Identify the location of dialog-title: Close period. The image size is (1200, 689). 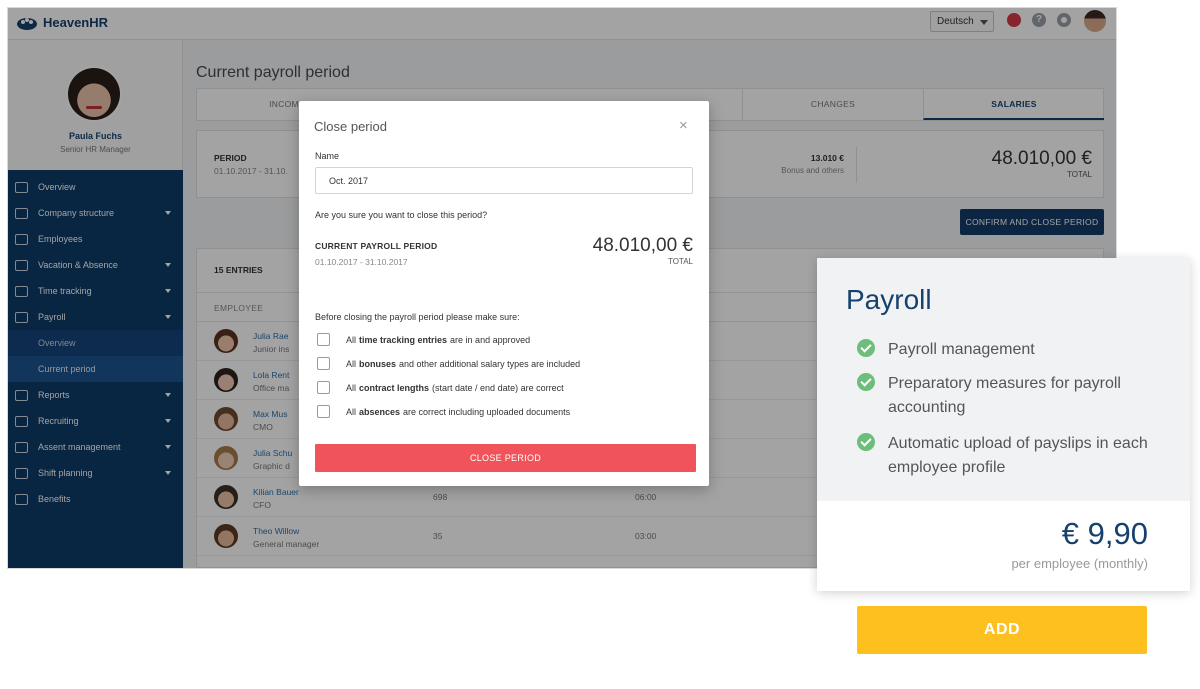
(350, 126).